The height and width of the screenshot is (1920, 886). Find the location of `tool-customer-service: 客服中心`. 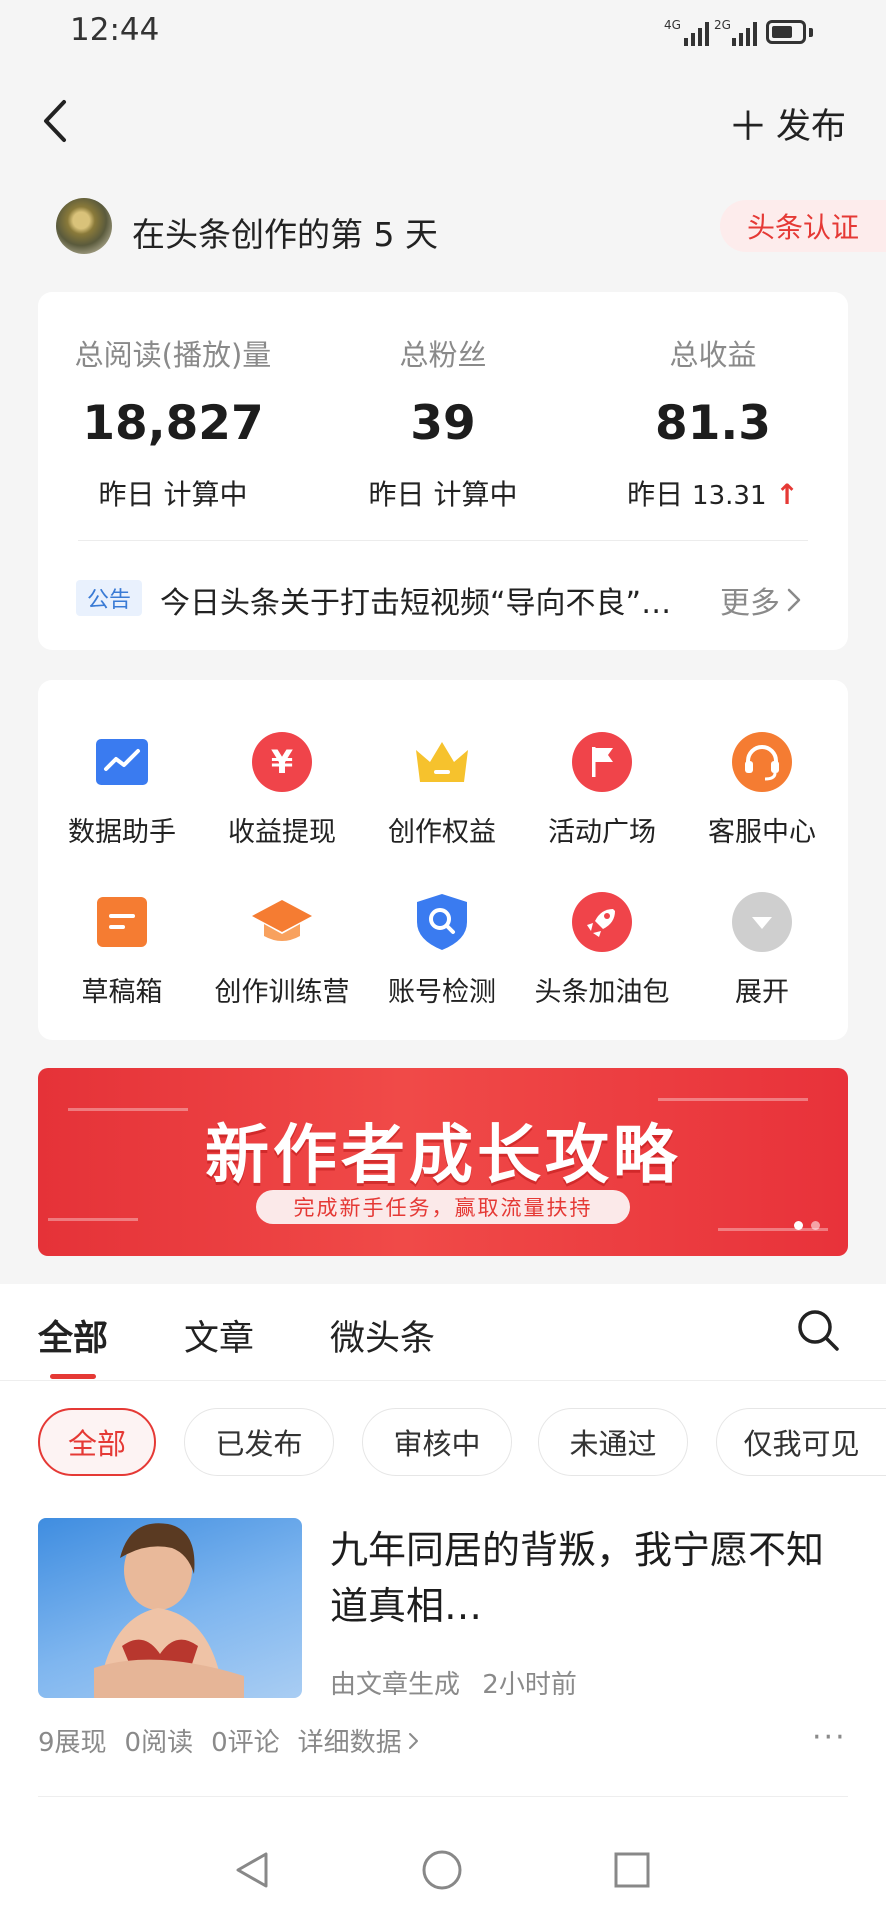

tool-customer-service: 客服中心 is located at coordinates (762, 789).